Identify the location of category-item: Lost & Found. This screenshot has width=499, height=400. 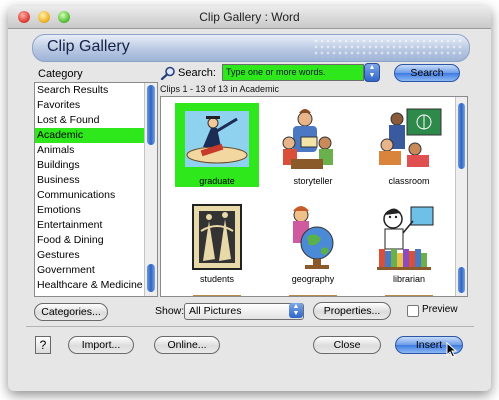
(96, 120).